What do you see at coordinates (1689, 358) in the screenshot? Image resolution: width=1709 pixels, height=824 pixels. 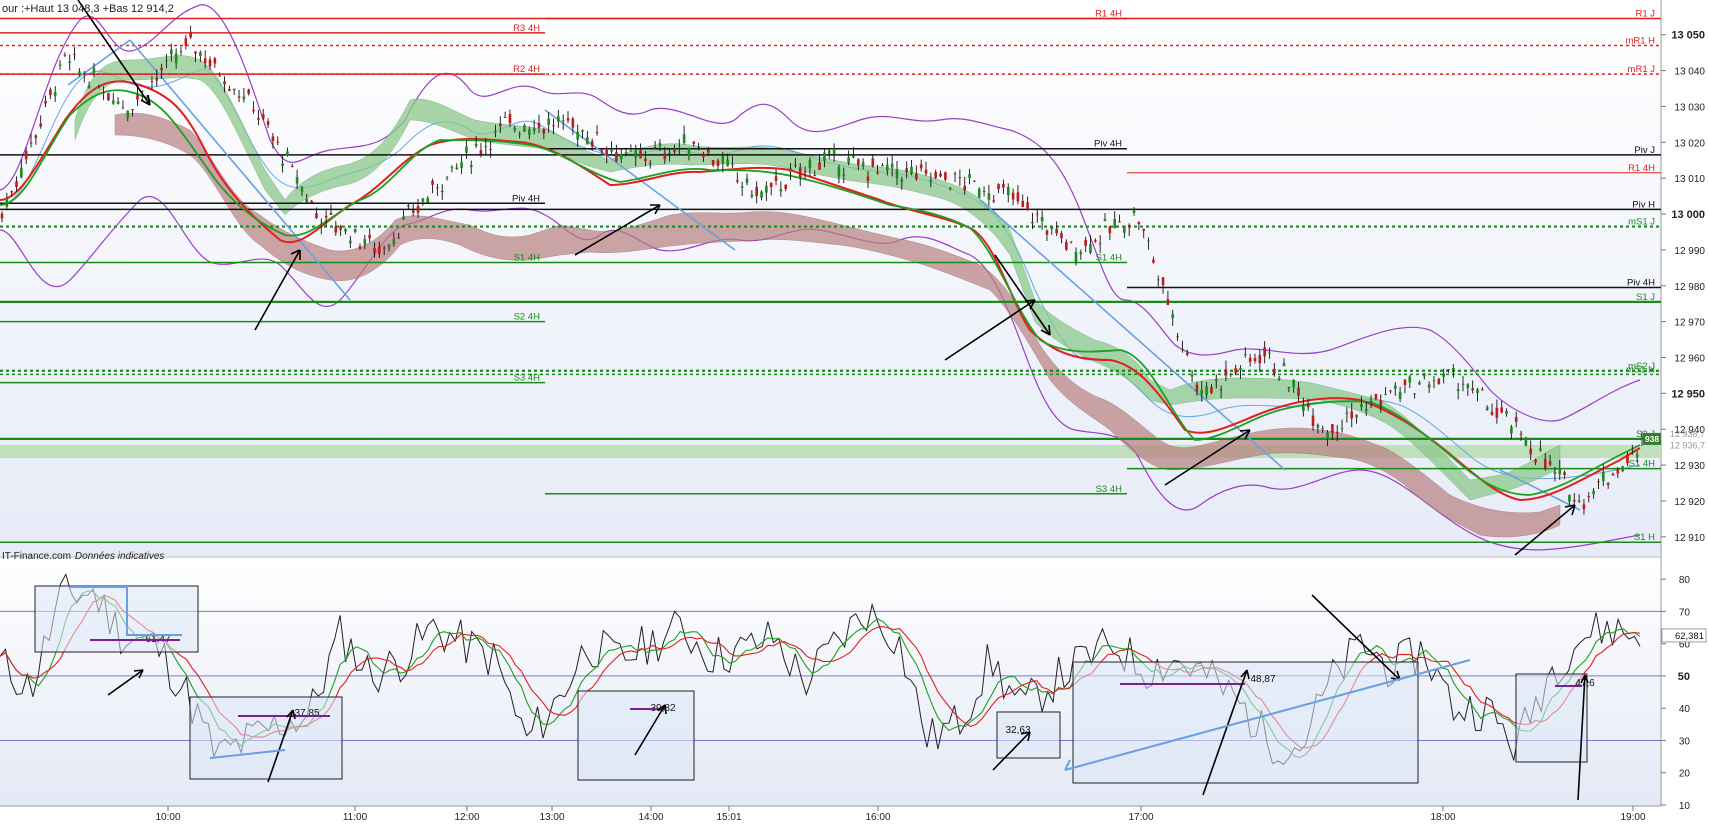 I see `y-tick-label: 12 960` at bounding box center [1689, 358].